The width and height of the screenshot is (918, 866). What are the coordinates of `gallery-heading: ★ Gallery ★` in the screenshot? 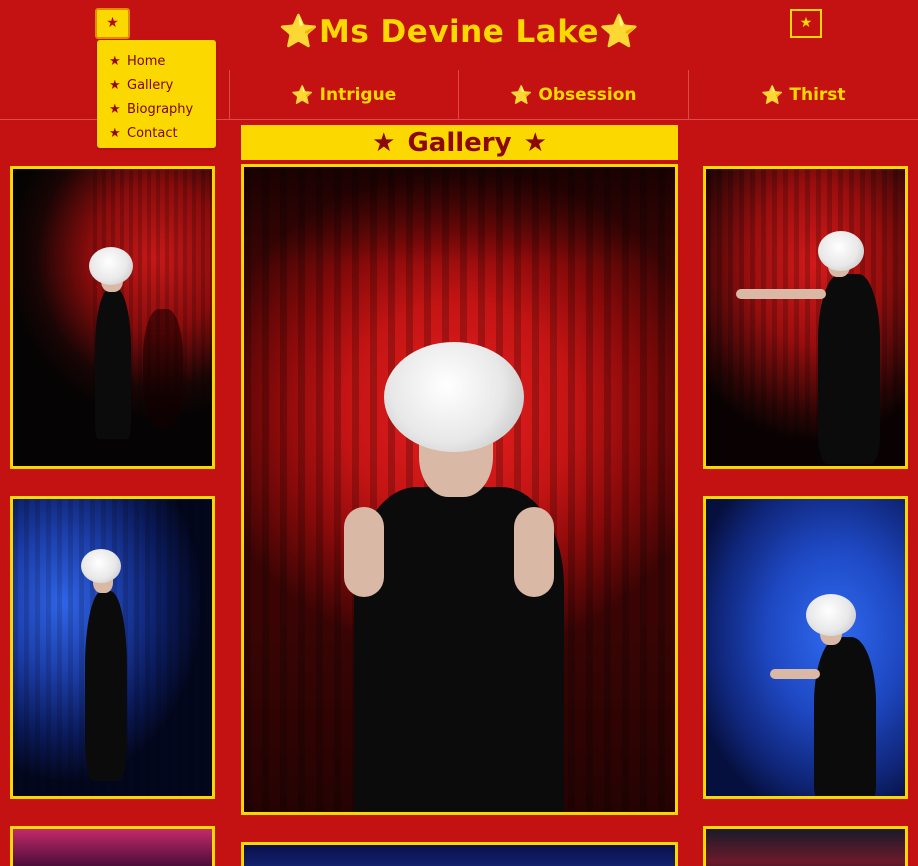 It's located at (459, 142).